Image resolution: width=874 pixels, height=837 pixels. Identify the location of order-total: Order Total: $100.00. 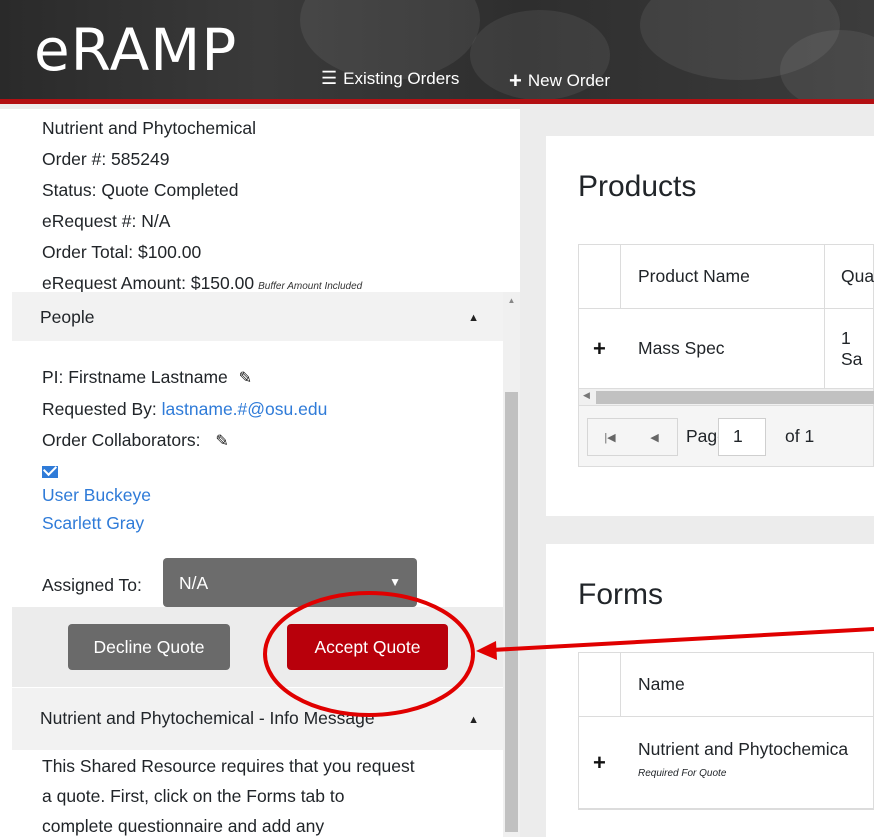
(122, 252).